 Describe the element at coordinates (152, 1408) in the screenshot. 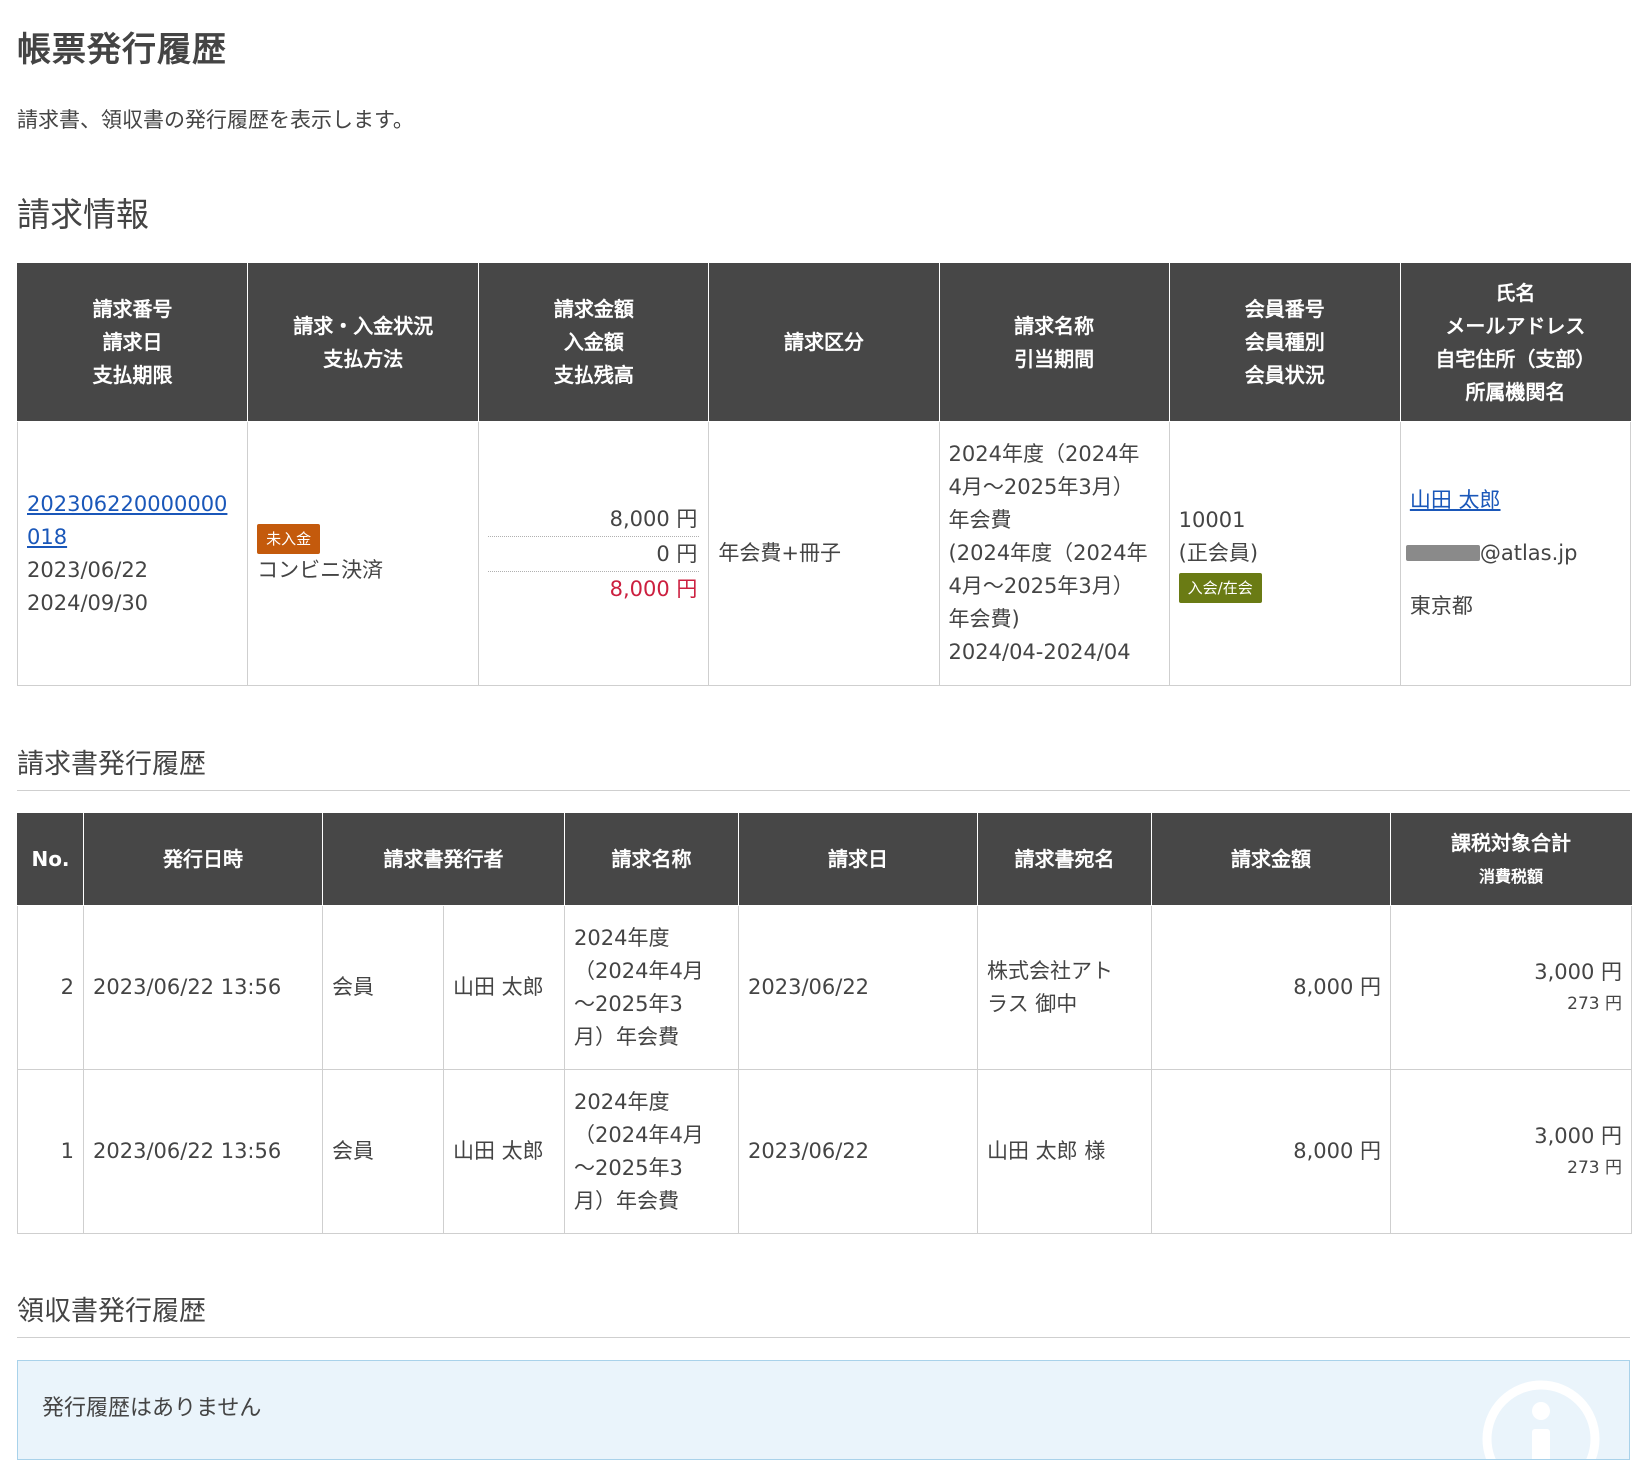

I see `receipt-empty-message: 発行履歴はありません` at that location.